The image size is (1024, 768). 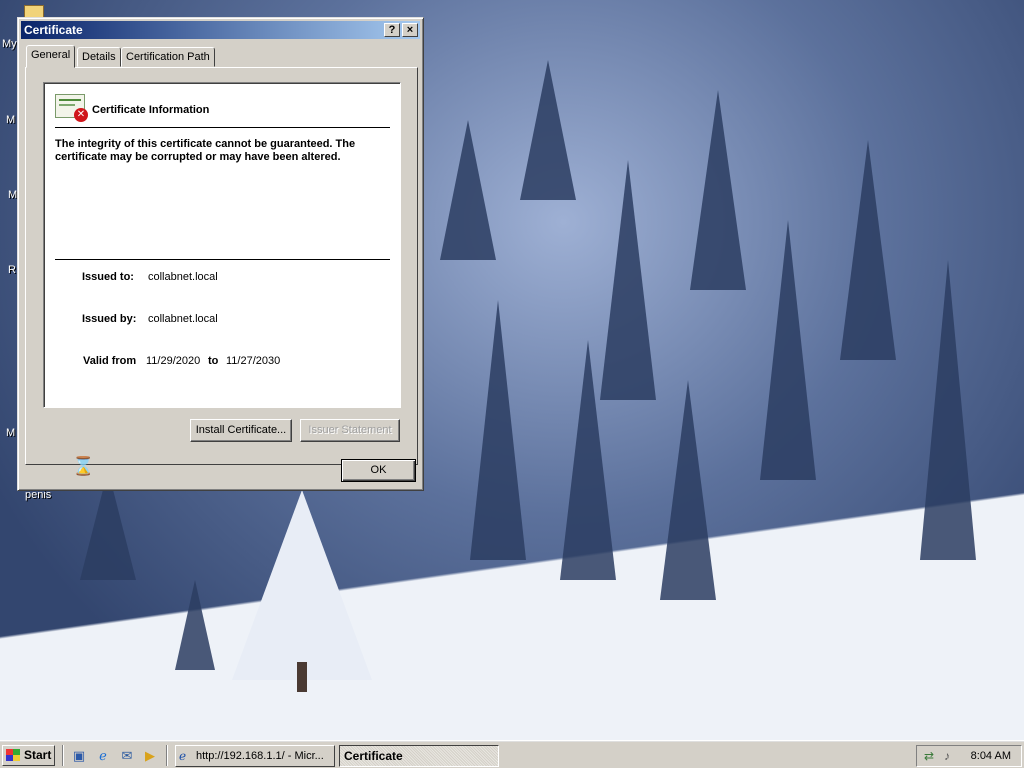 What do you see at coordinates (51, 56) in the screenshot?
I see `tab-general: General` at bounding box center [51, 56].